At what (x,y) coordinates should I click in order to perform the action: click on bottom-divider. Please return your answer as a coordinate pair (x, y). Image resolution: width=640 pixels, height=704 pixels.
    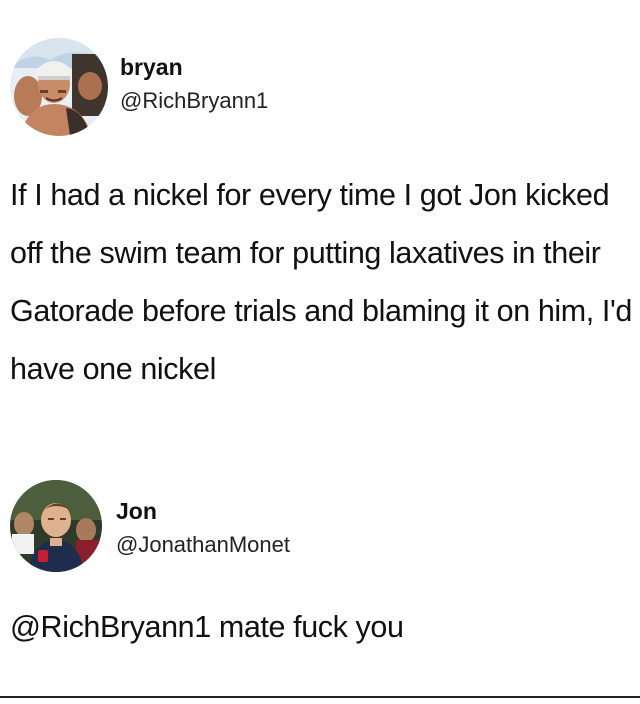
    Looking at the image, I should click on (320, 697).